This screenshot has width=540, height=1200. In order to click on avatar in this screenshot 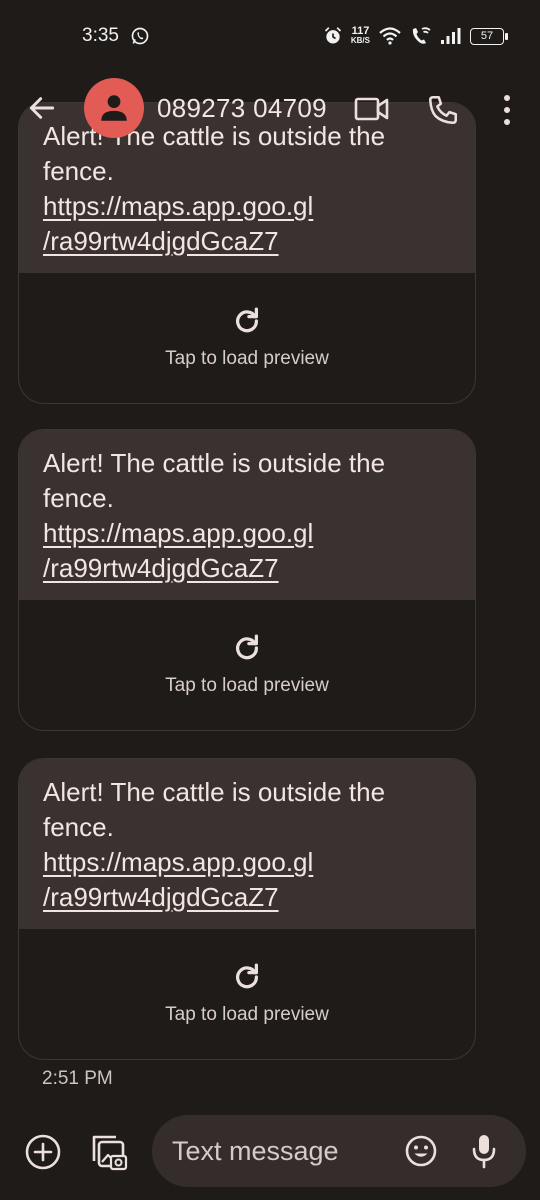, I will do `click(114, 108)`.